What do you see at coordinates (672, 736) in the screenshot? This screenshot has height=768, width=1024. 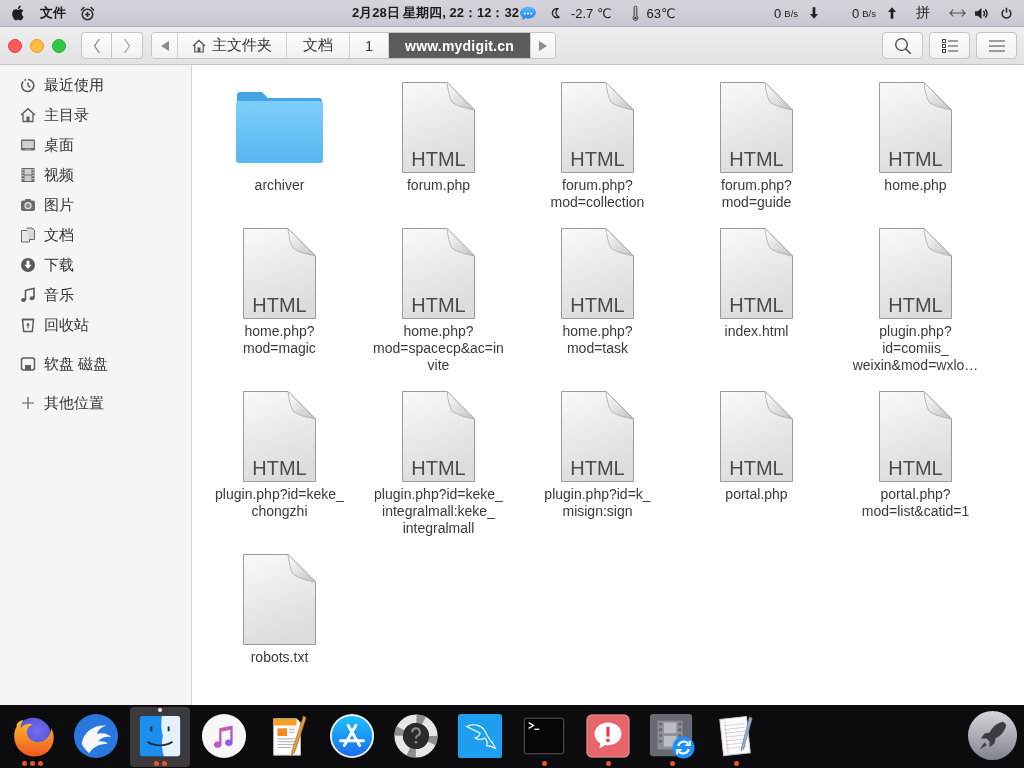 I see `film-sync-icon` at bounding box center [672, 736].